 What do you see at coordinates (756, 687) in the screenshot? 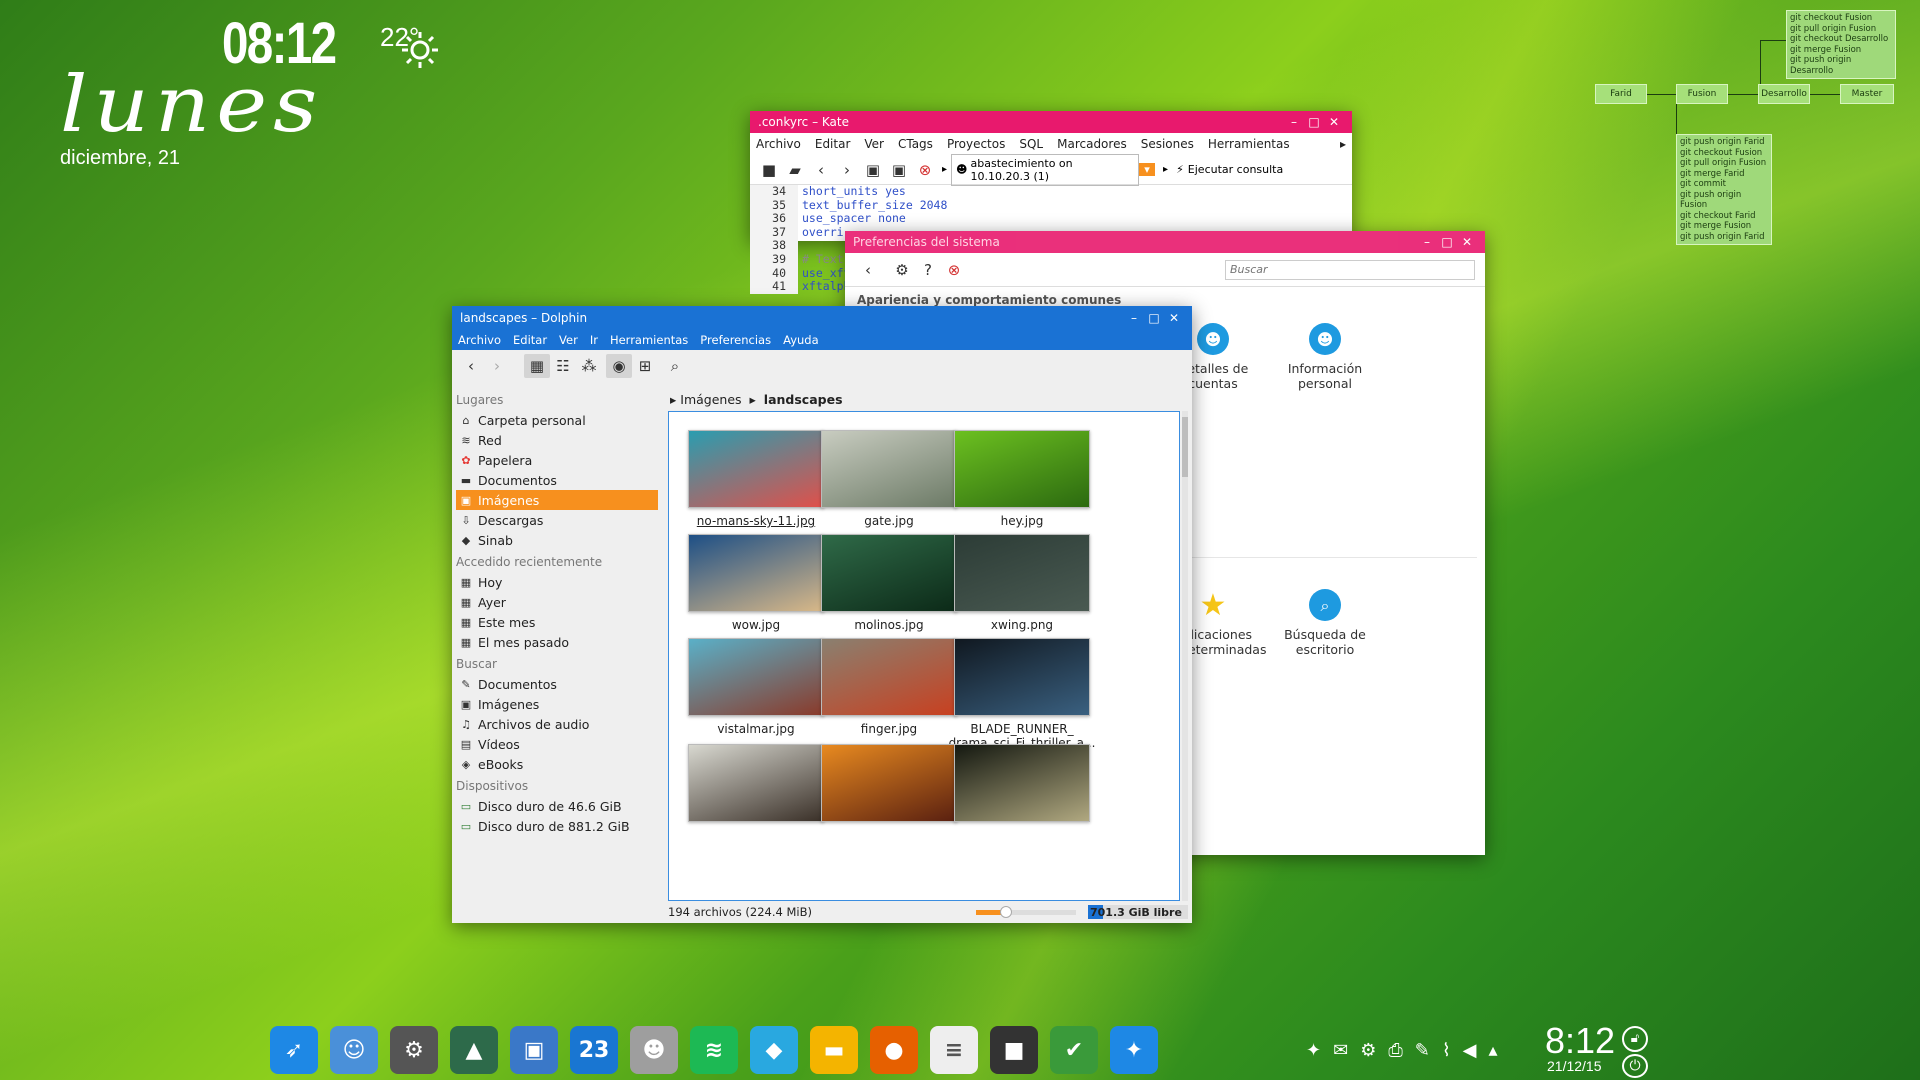
I see `file-item: vistalmar.jpg` at bounding box center [756, 687].